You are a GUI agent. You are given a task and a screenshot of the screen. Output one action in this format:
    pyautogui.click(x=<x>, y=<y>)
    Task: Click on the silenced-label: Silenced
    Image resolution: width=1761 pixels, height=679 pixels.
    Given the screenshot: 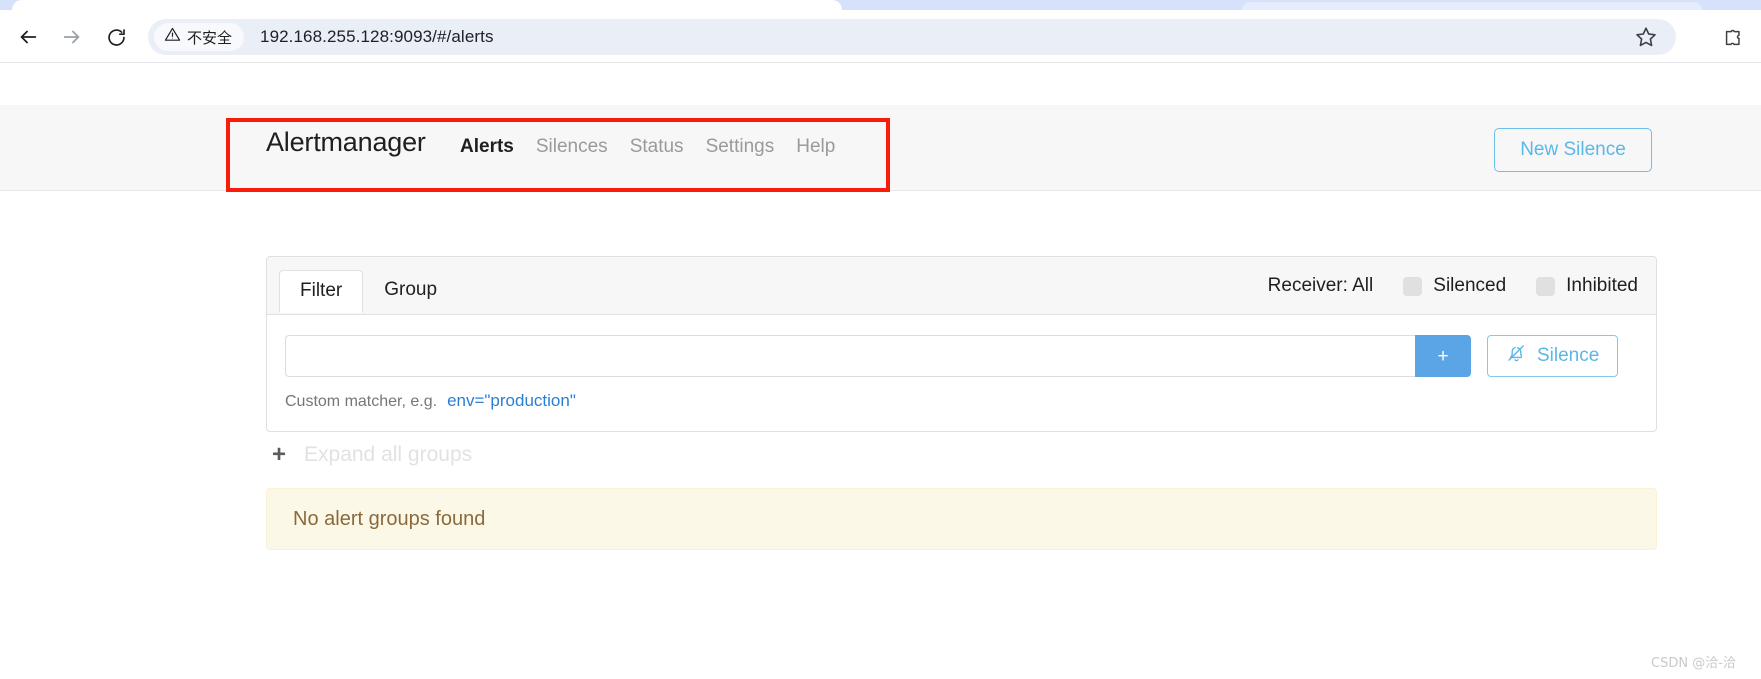 What is the action you would take?
    pyautogui.click(x=1470, y=285)
    